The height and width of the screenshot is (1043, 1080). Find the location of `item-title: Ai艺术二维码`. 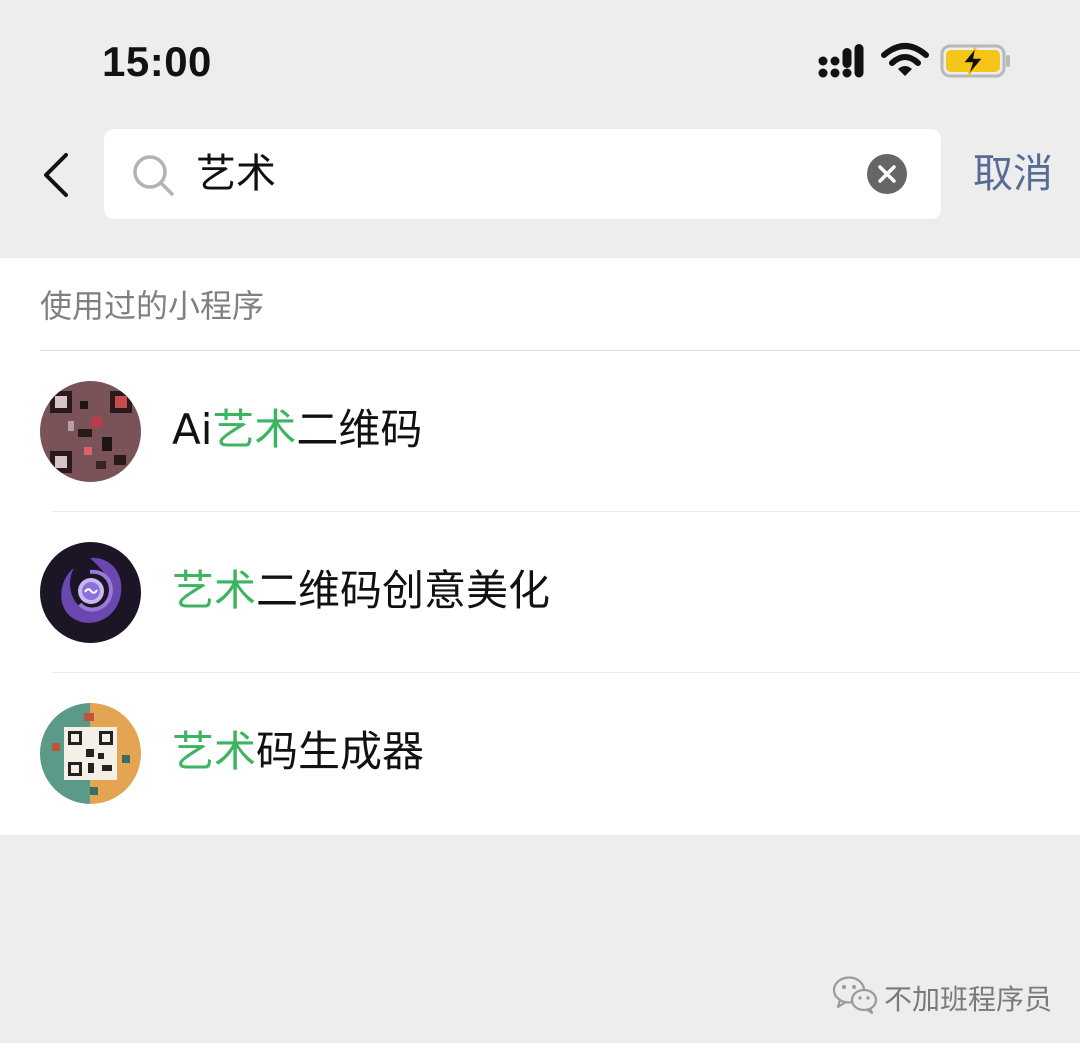

item-title: Ai艺术二维码 is located at coordinates (297, 429).